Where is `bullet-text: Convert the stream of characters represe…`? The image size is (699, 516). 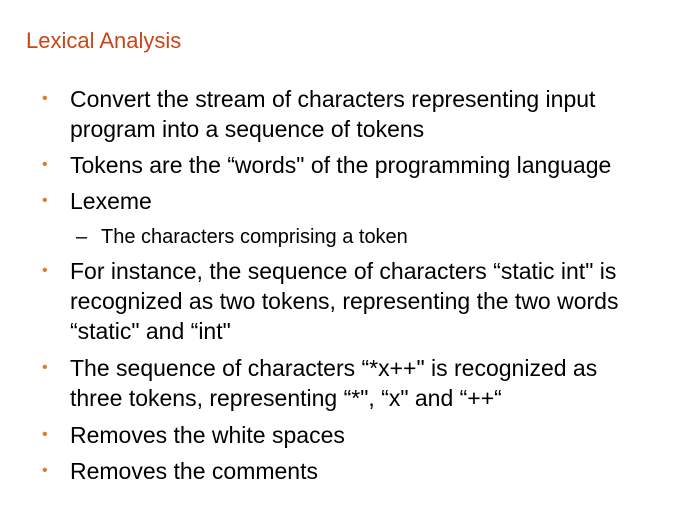
bullet-text: Convert the stream of characters represe… is located at coordinates (333, 114).